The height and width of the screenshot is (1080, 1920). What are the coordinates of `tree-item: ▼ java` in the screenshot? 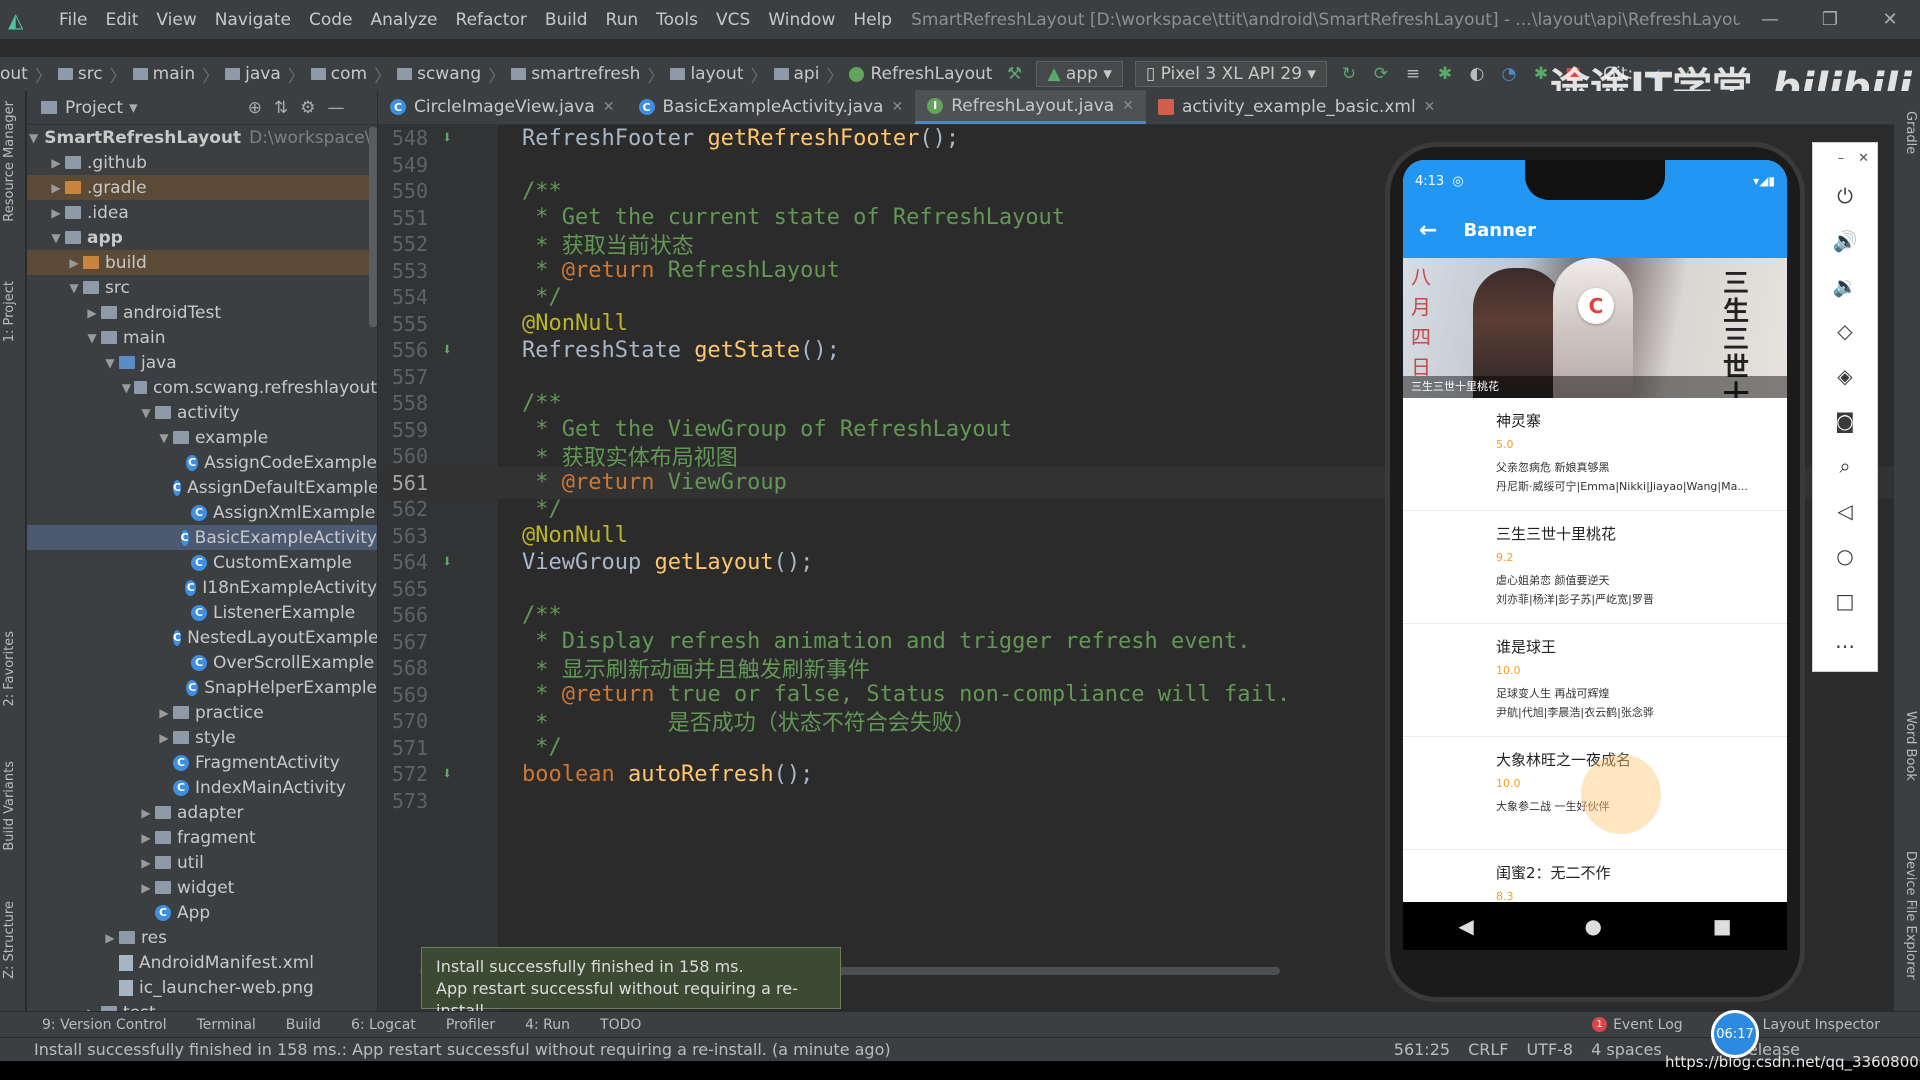 It's located at (202, 362).